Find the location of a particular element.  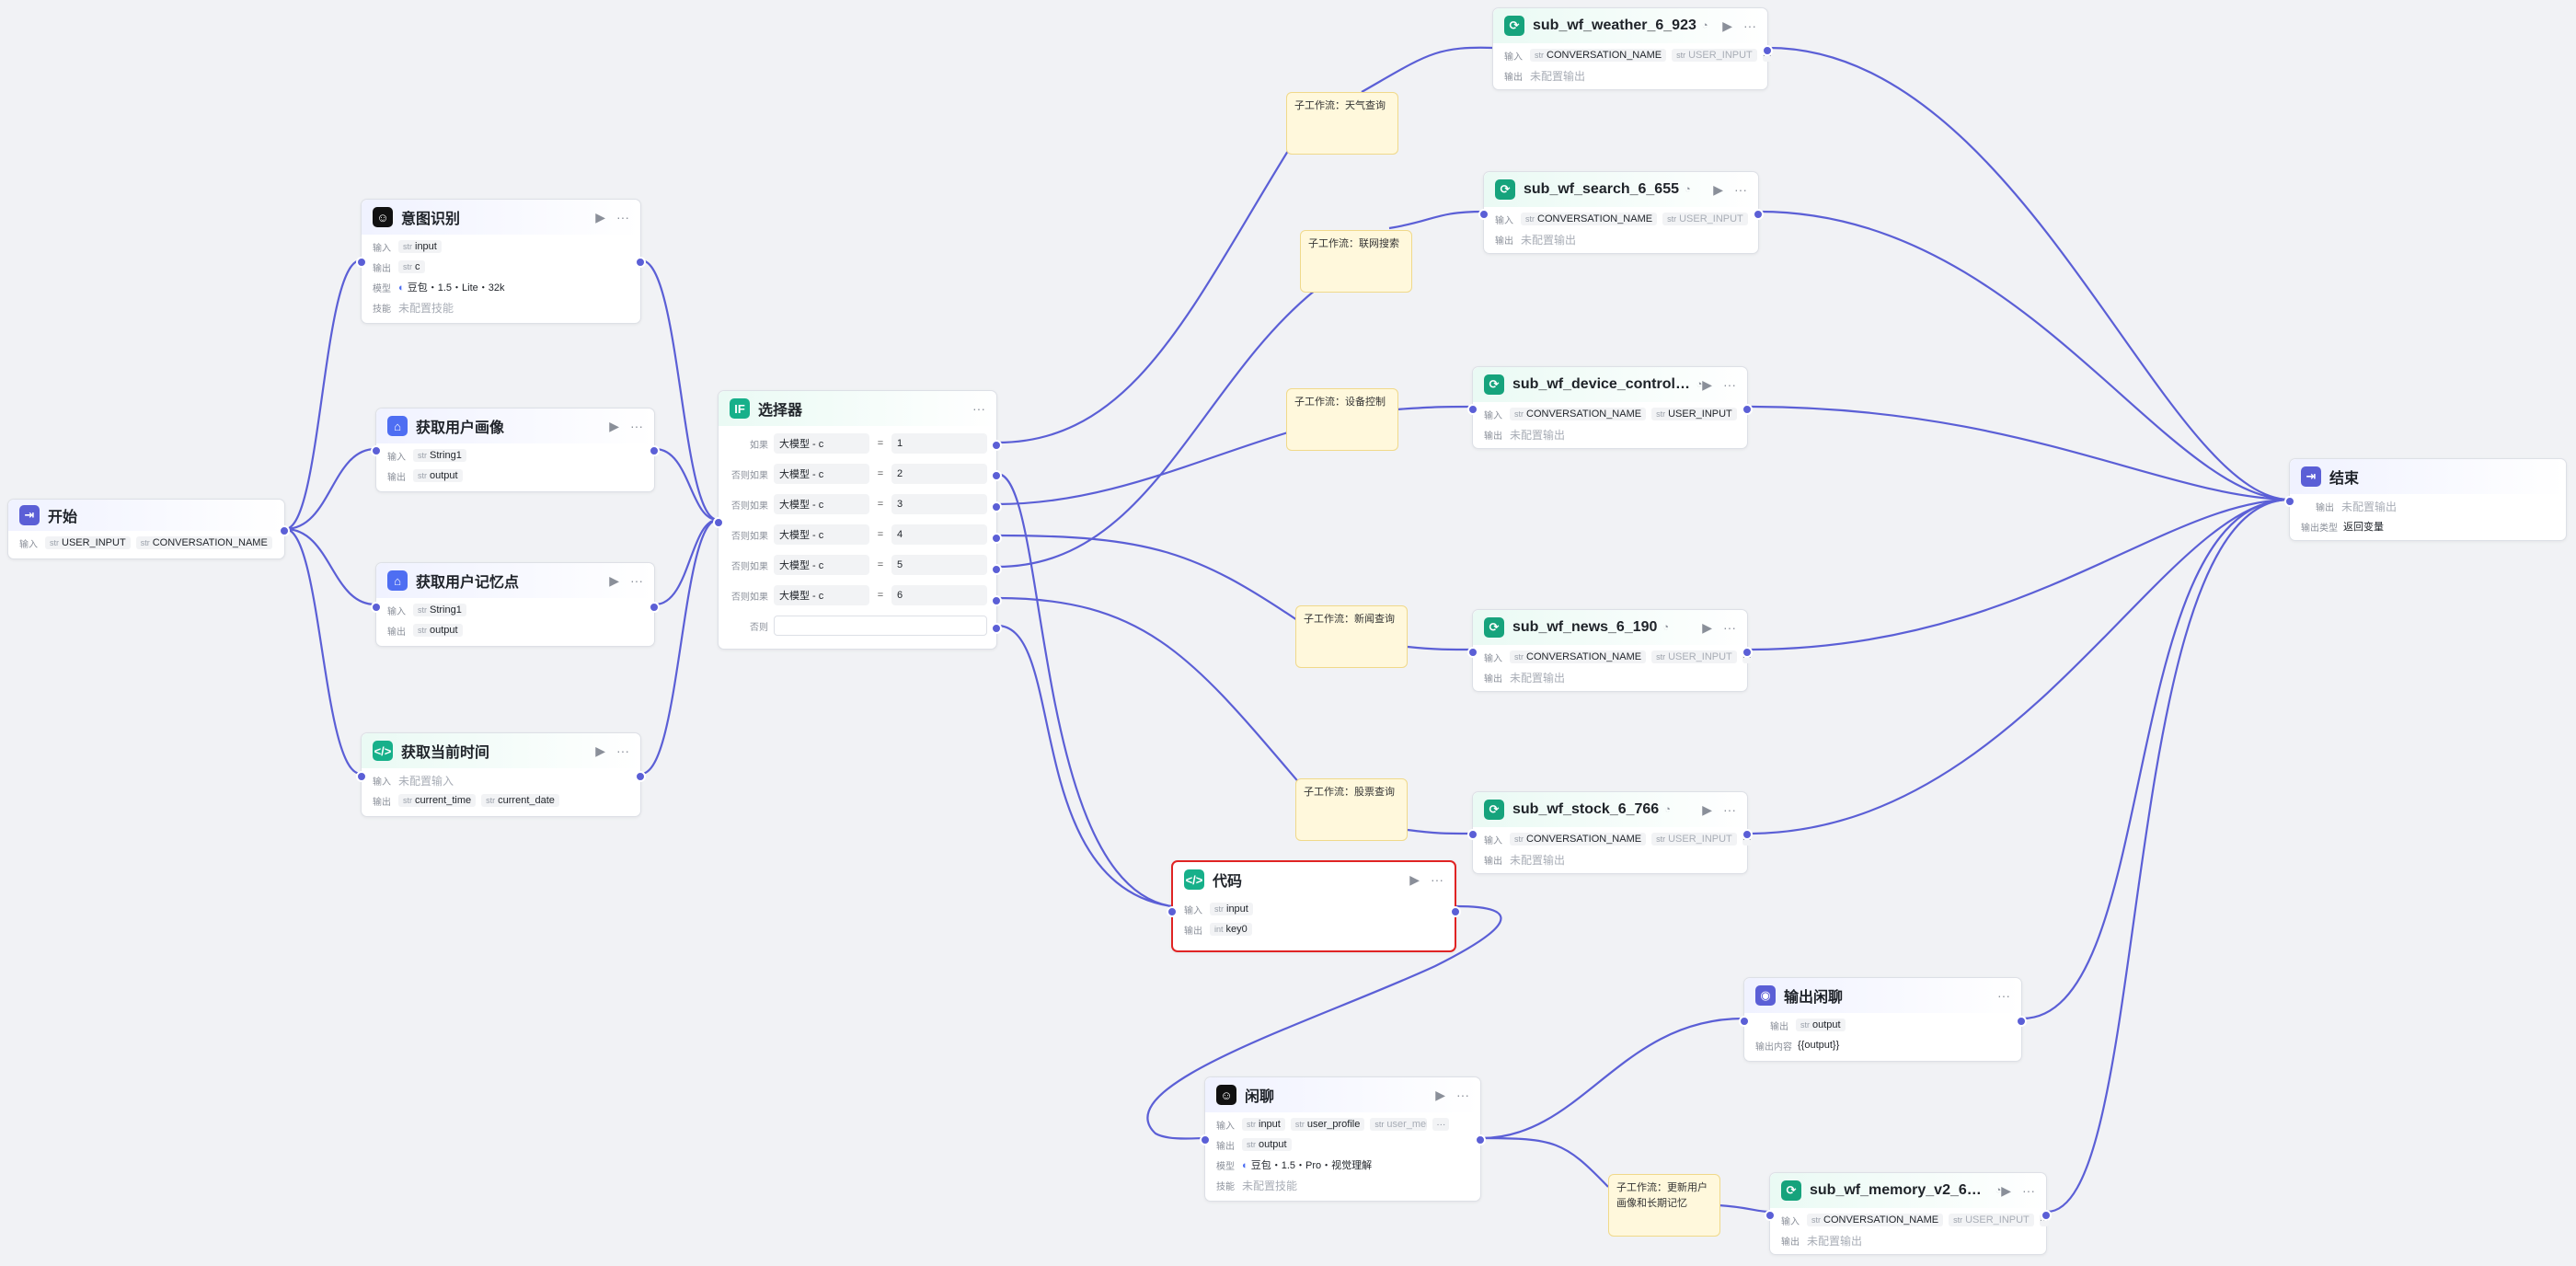

else-row: 否则 is located at coordinates (854, 626).